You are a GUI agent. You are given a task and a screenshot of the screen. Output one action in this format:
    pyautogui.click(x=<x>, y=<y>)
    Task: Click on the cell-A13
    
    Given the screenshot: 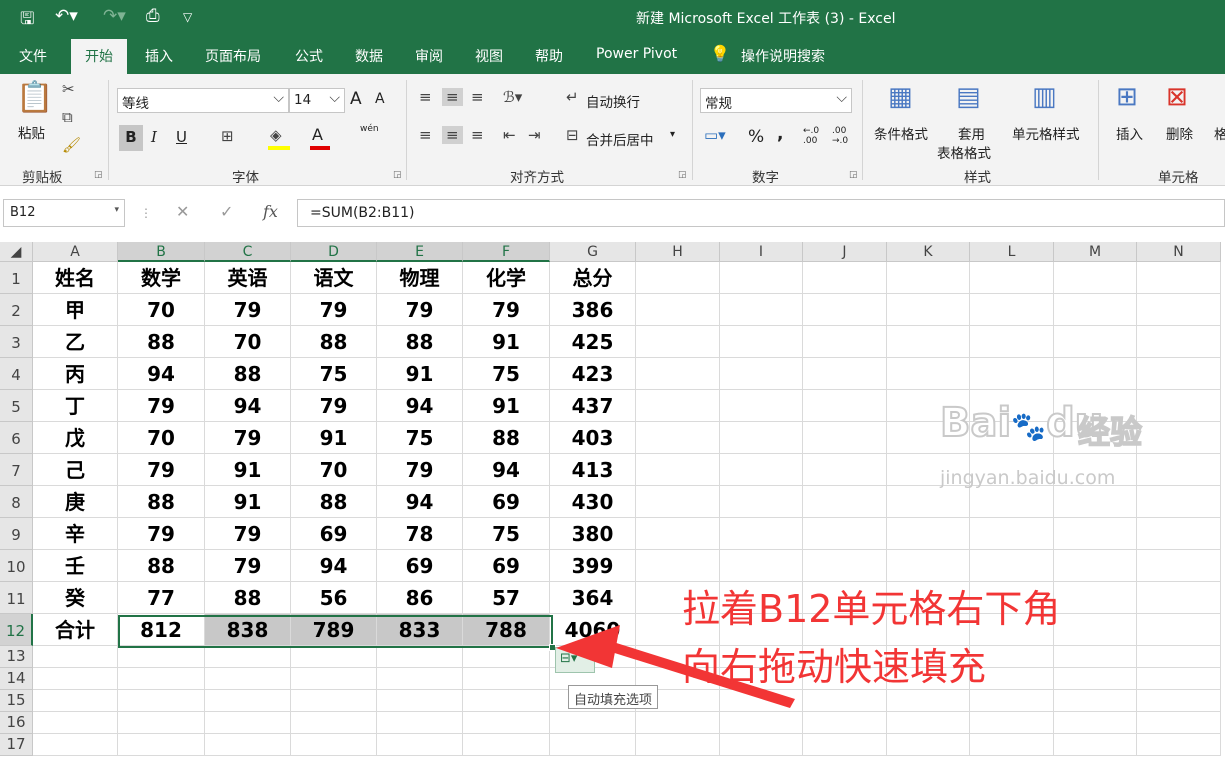 What is the action you would take?
    pyautogui.click(x=75, y=657)
    